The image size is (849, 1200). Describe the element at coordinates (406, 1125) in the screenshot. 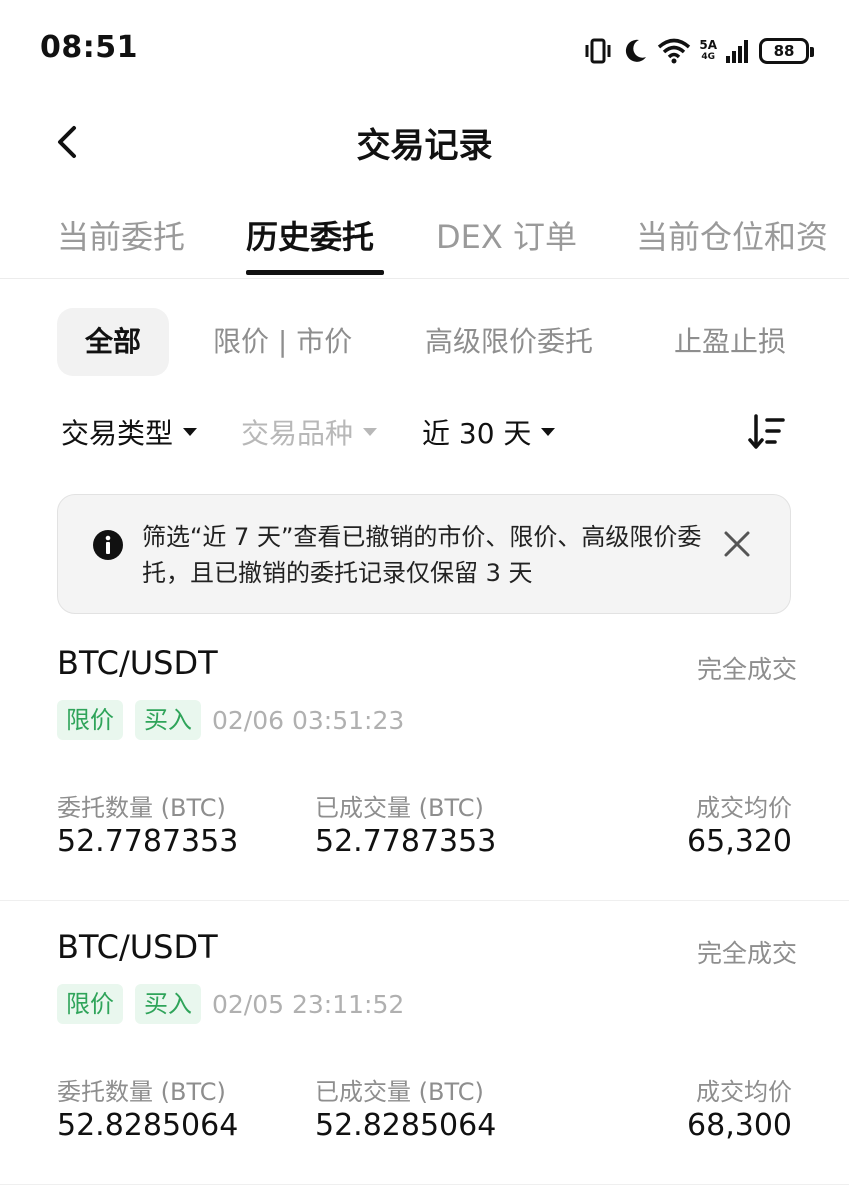

I see `filled-value: 52.8285064` at that location.